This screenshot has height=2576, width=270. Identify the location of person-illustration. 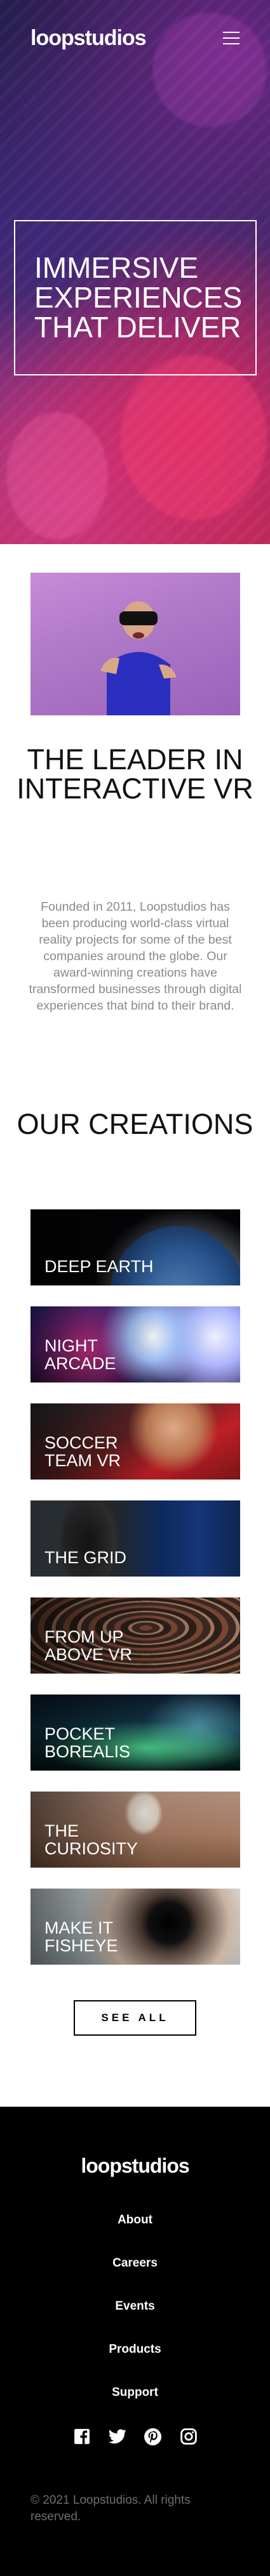
(138, 658).